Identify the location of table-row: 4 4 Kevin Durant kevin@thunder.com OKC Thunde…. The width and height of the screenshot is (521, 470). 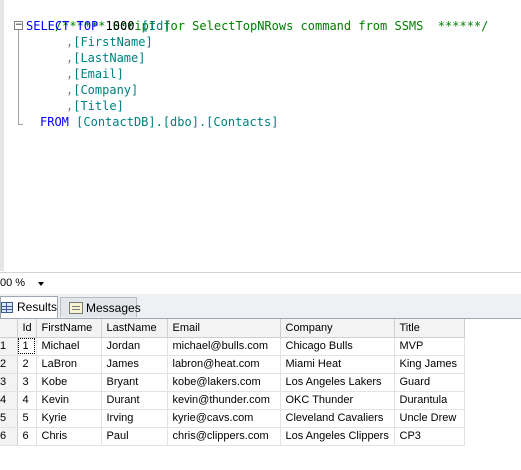
(232, 400).